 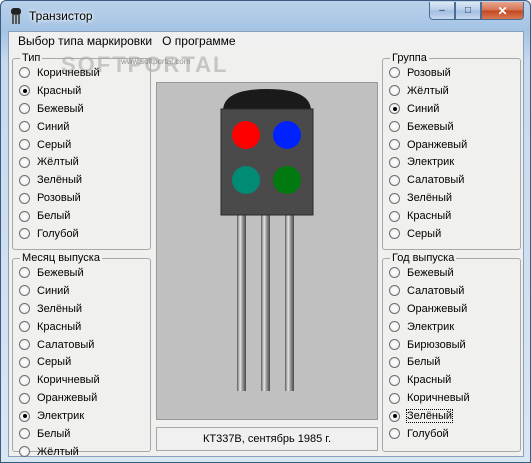 I want to click on year-option: Оранжевый, so click(x=454, y=309).